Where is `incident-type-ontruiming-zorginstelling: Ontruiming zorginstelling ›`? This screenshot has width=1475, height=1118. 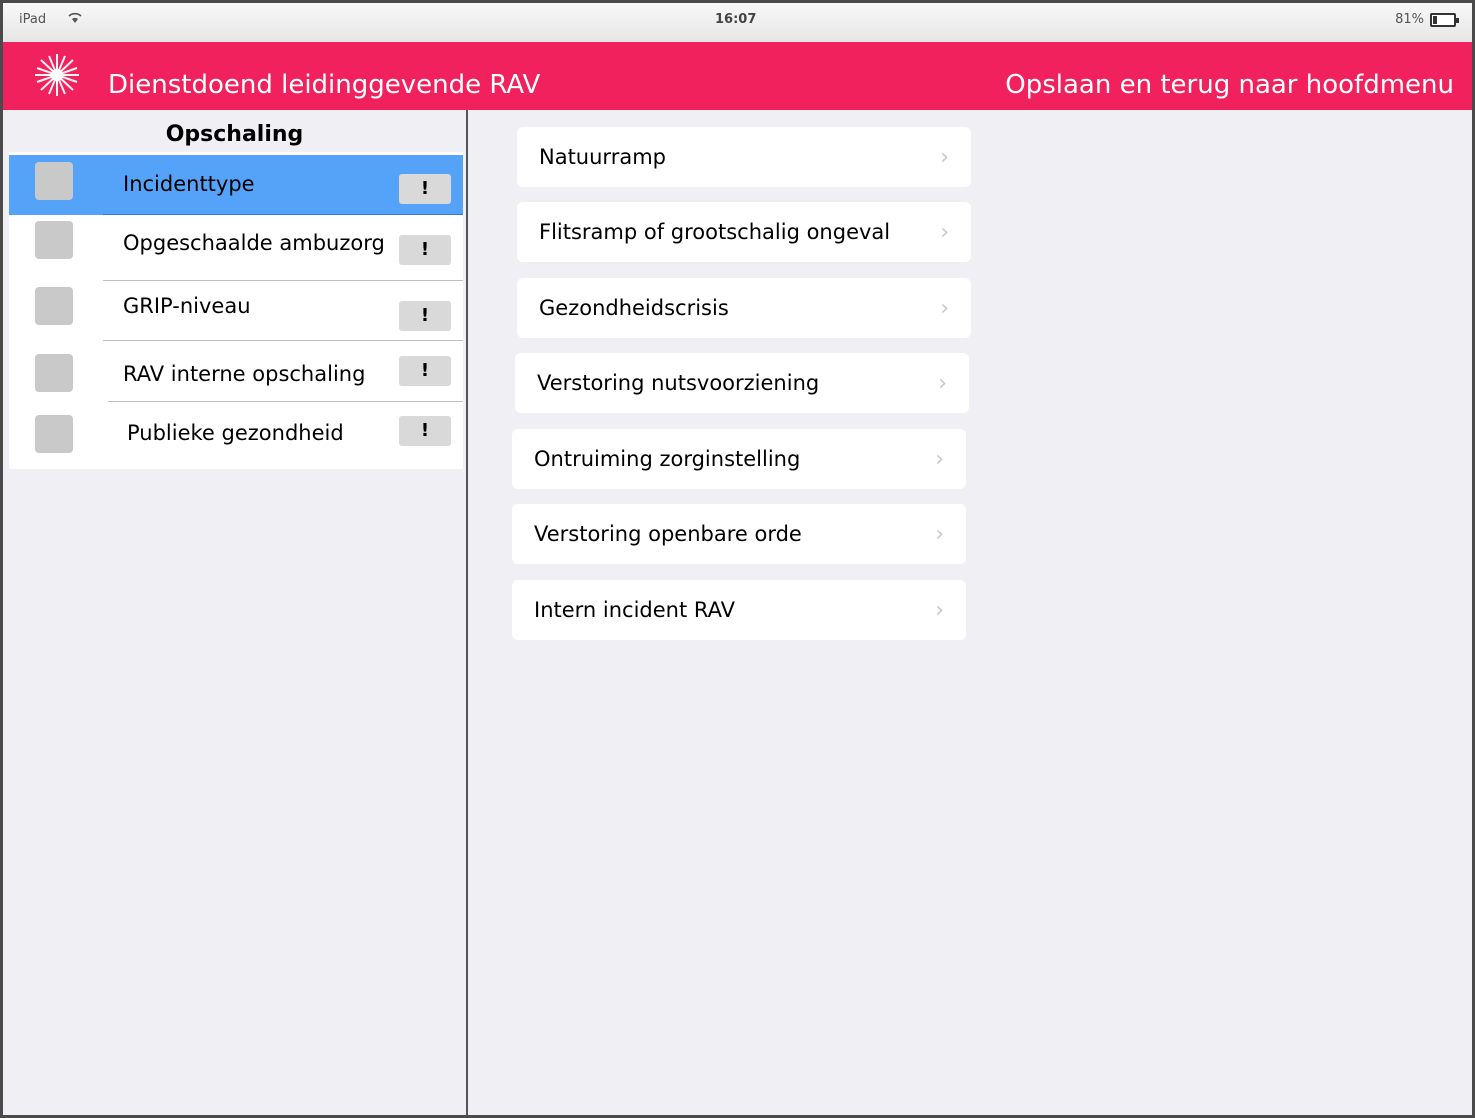 incident-type-ontruiming-zorginstelling: Ontruiming zorginstelling › is located at coordinates (739, 459).